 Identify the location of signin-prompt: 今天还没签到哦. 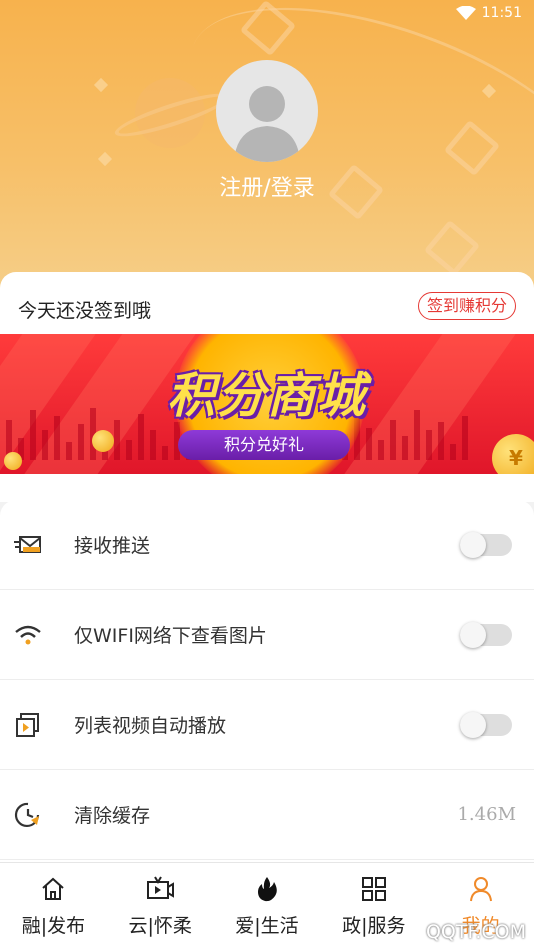
(85, 311).